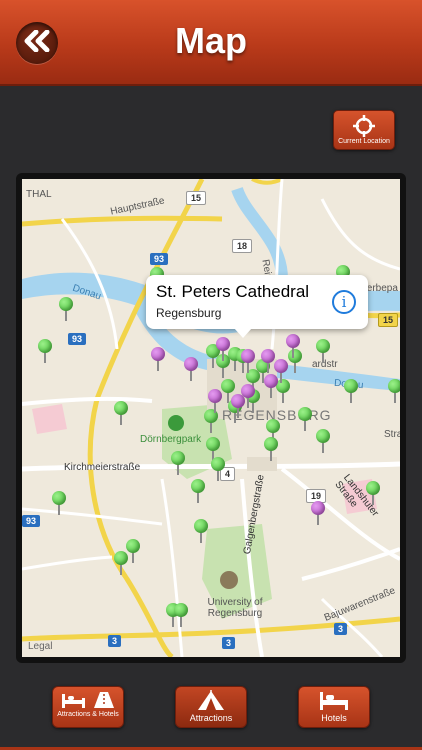 The width and height of the screenshot is (422, 750). What do you see at coordinates (233, 291) in the screenshot?
I see `callout-title: St. Peters Cathedral` at bounding box center [233, 291].